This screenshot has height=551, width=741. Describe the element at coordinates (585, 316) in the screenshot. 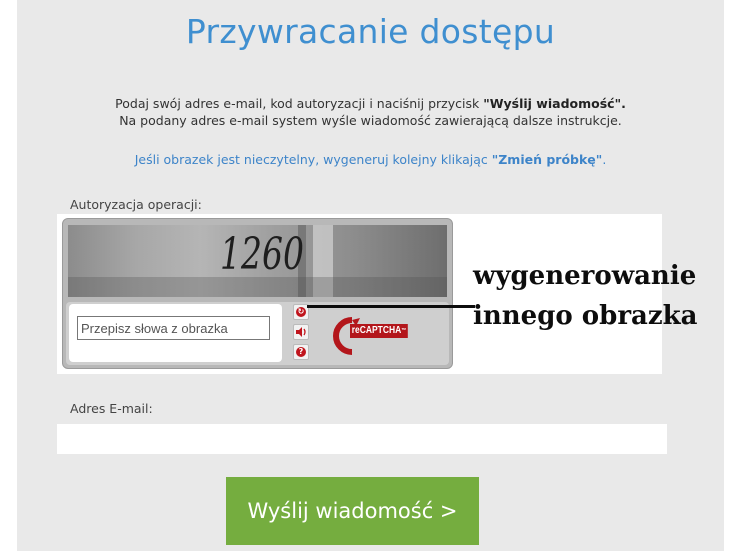

I see `annotation-line2: innego obrazka` at that location.